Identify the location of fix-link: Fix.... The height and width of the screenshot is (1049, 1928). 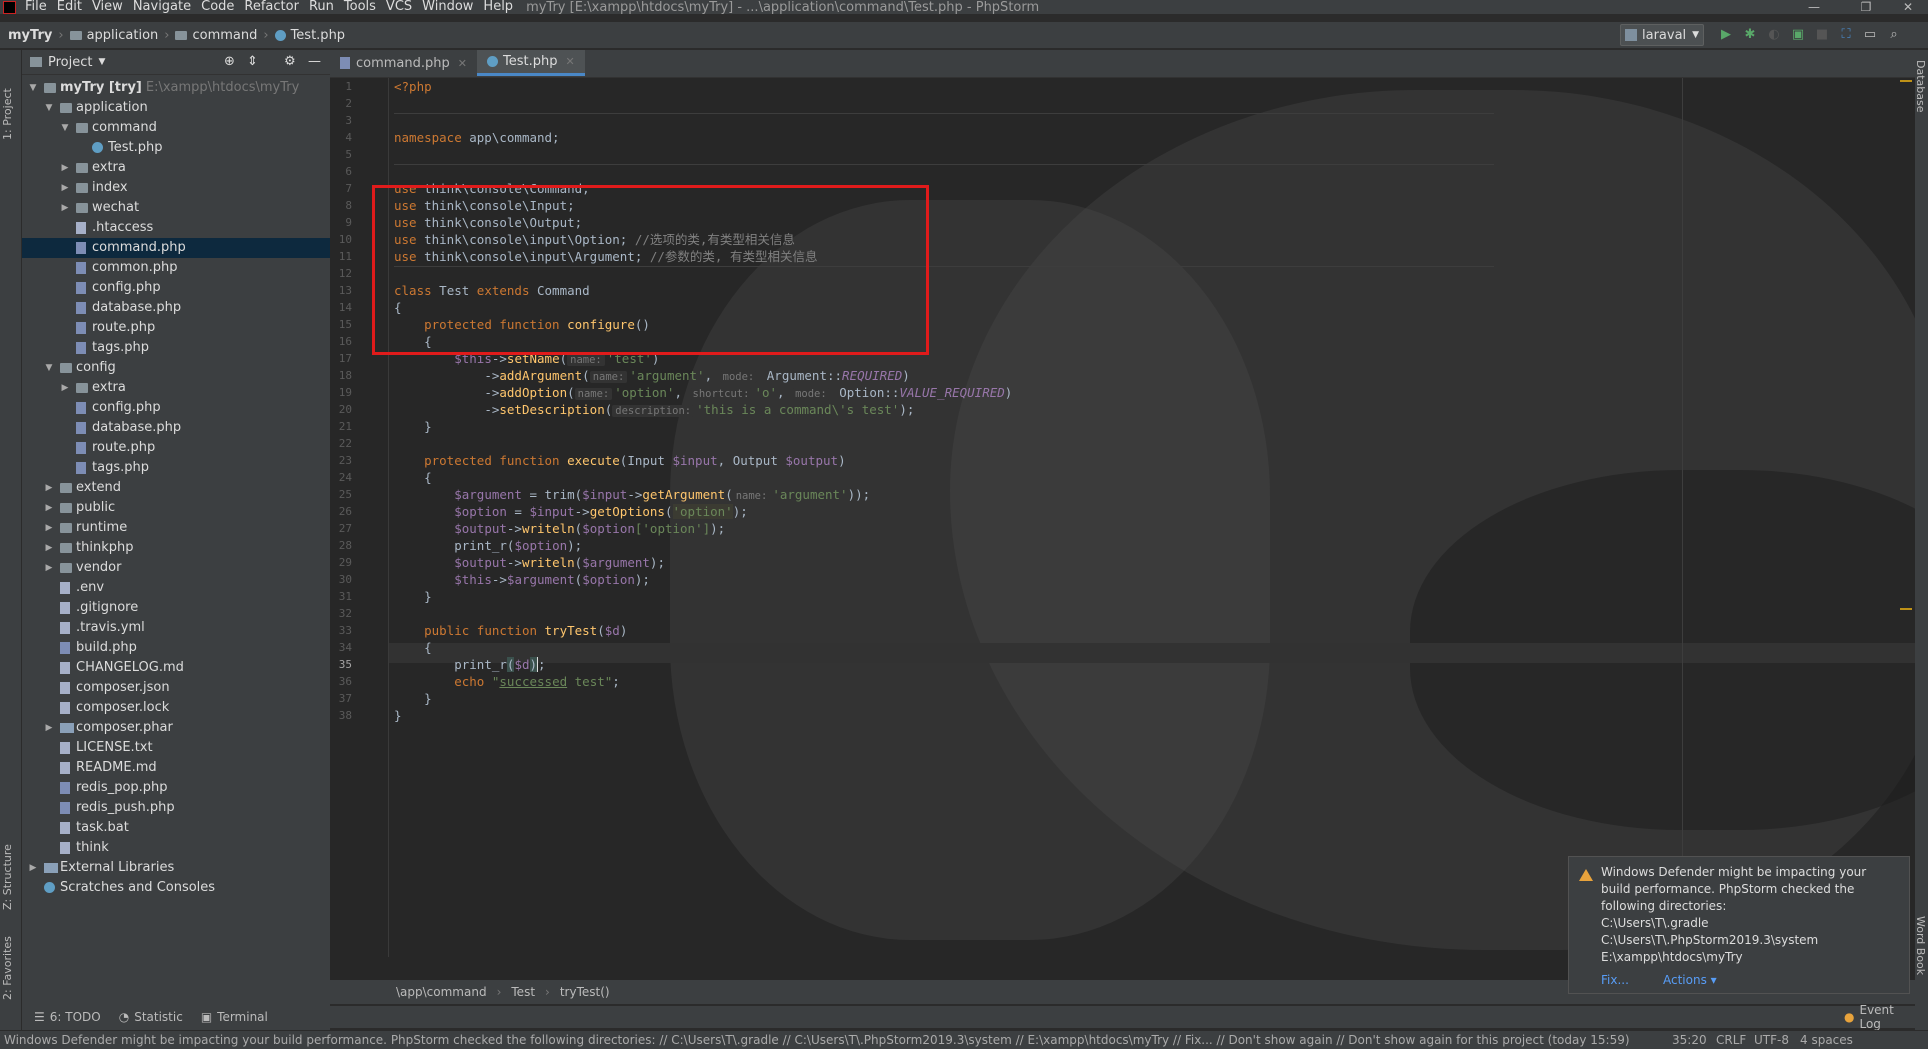
(1615, 980).